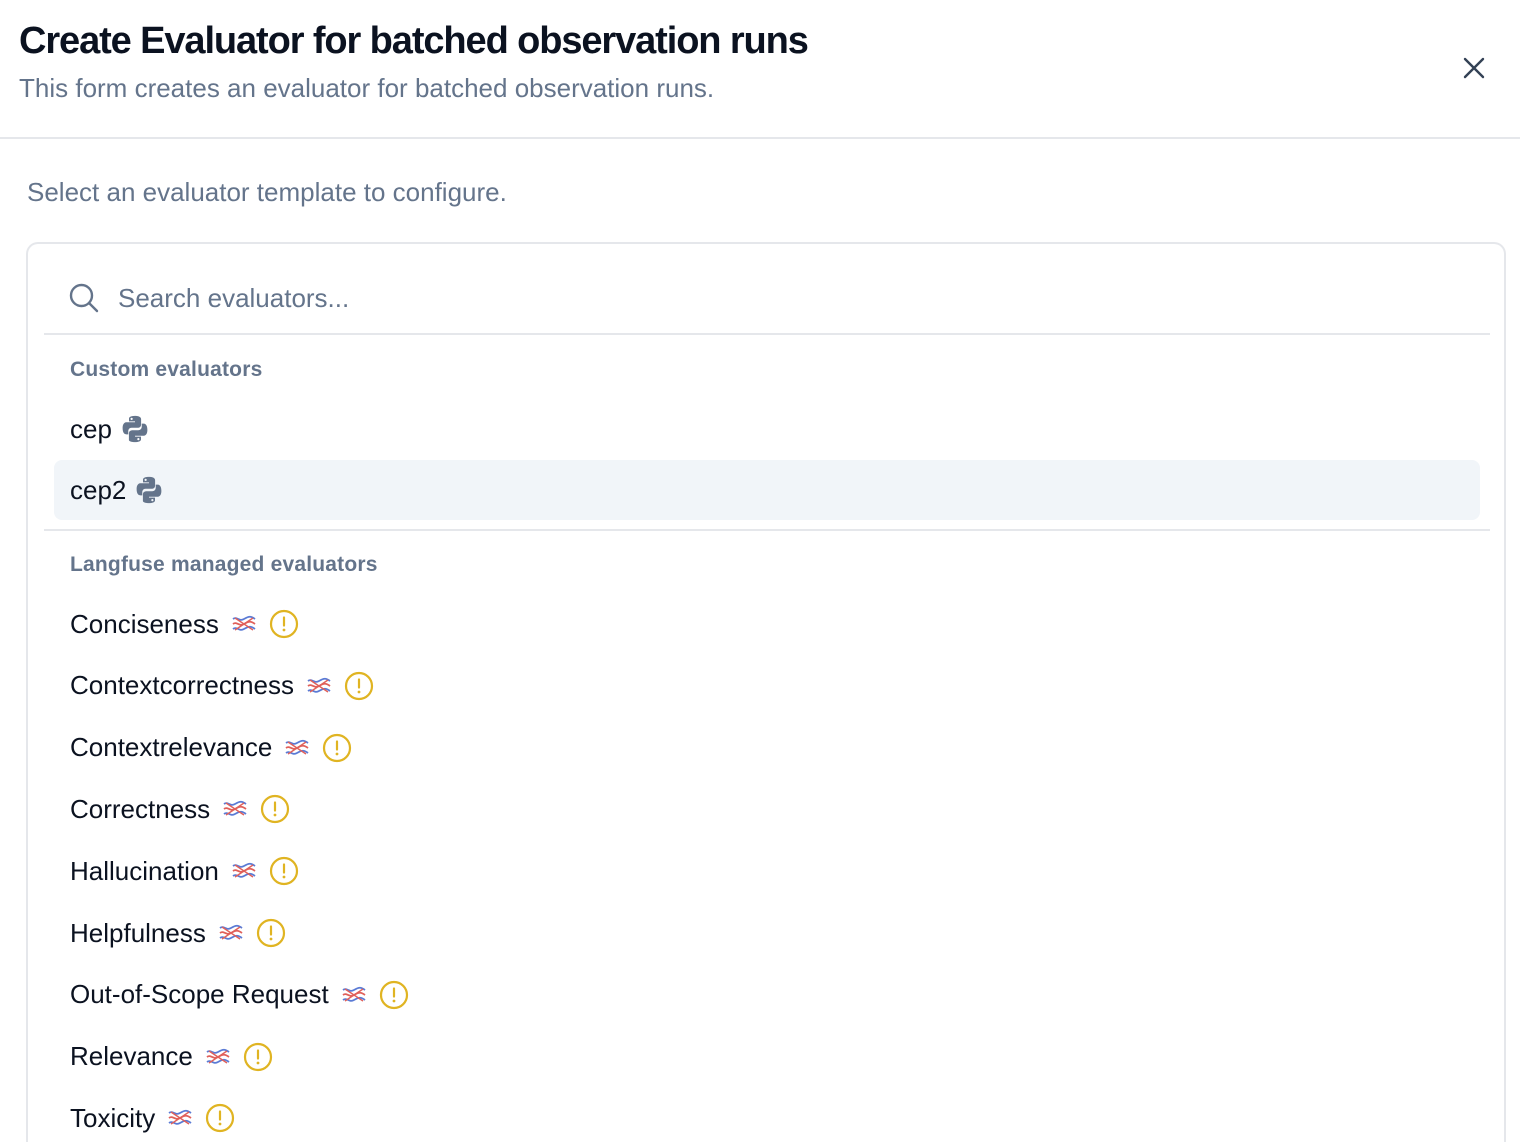 This screenshot has height=1142, width=1520. What do you see at coordinates (767, 1057) in the screenshot?
I see `managed-evaluator-item-relevance: Relevance` at bounding box center [767, 1057].